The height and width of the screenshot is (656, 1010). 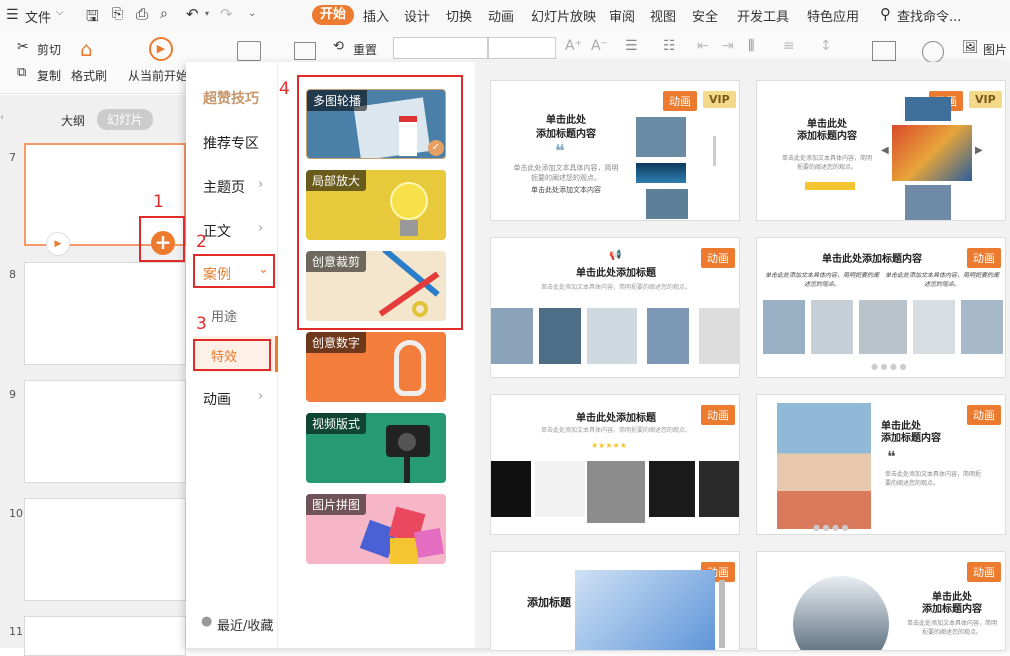 What do you see at coordinates (376, 15) in the screenshot?
I see `tab-insert: 插入` at bounding box center [376, 15].